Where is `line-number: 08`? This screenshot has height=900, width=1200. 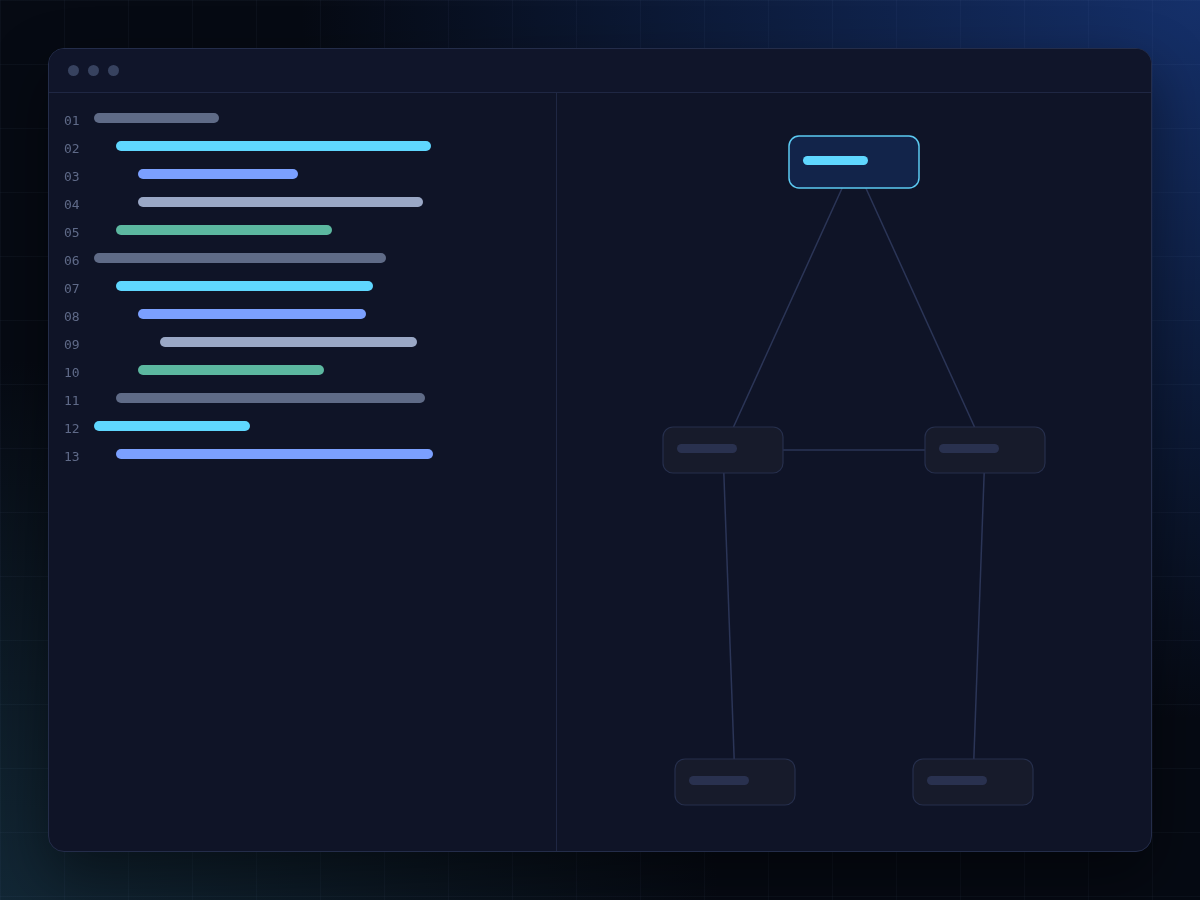 line-number: 08 is located at coordinates (72, 317).